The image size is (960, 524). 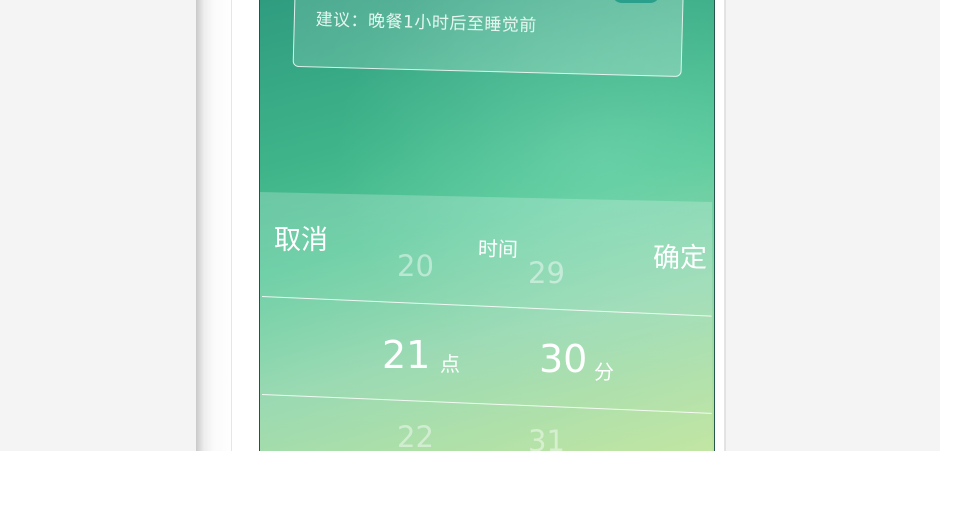 I want to click on card-tab, so click(x=636, y=1).